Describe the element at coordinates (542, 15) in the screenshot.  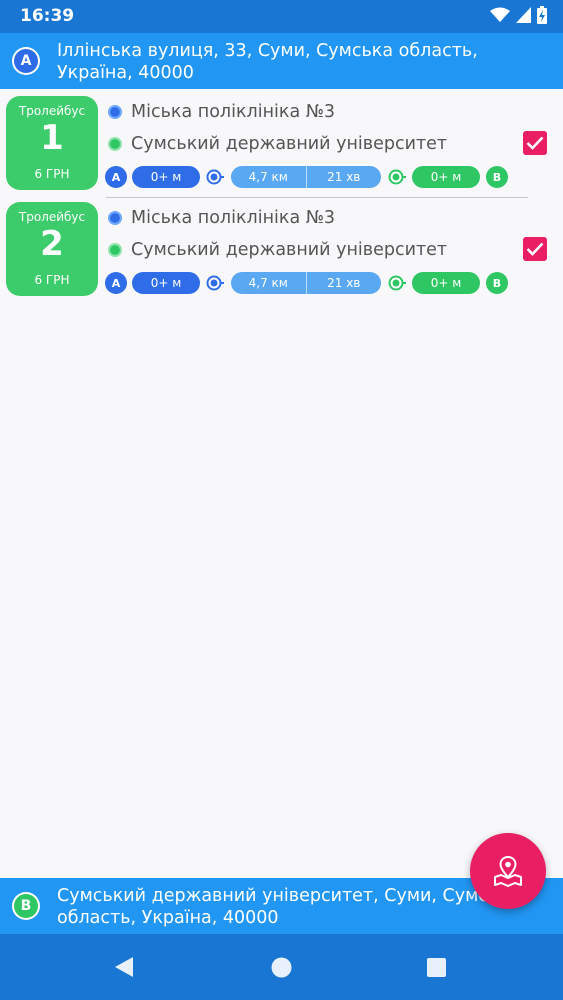
I see `battery-icon` at that location.